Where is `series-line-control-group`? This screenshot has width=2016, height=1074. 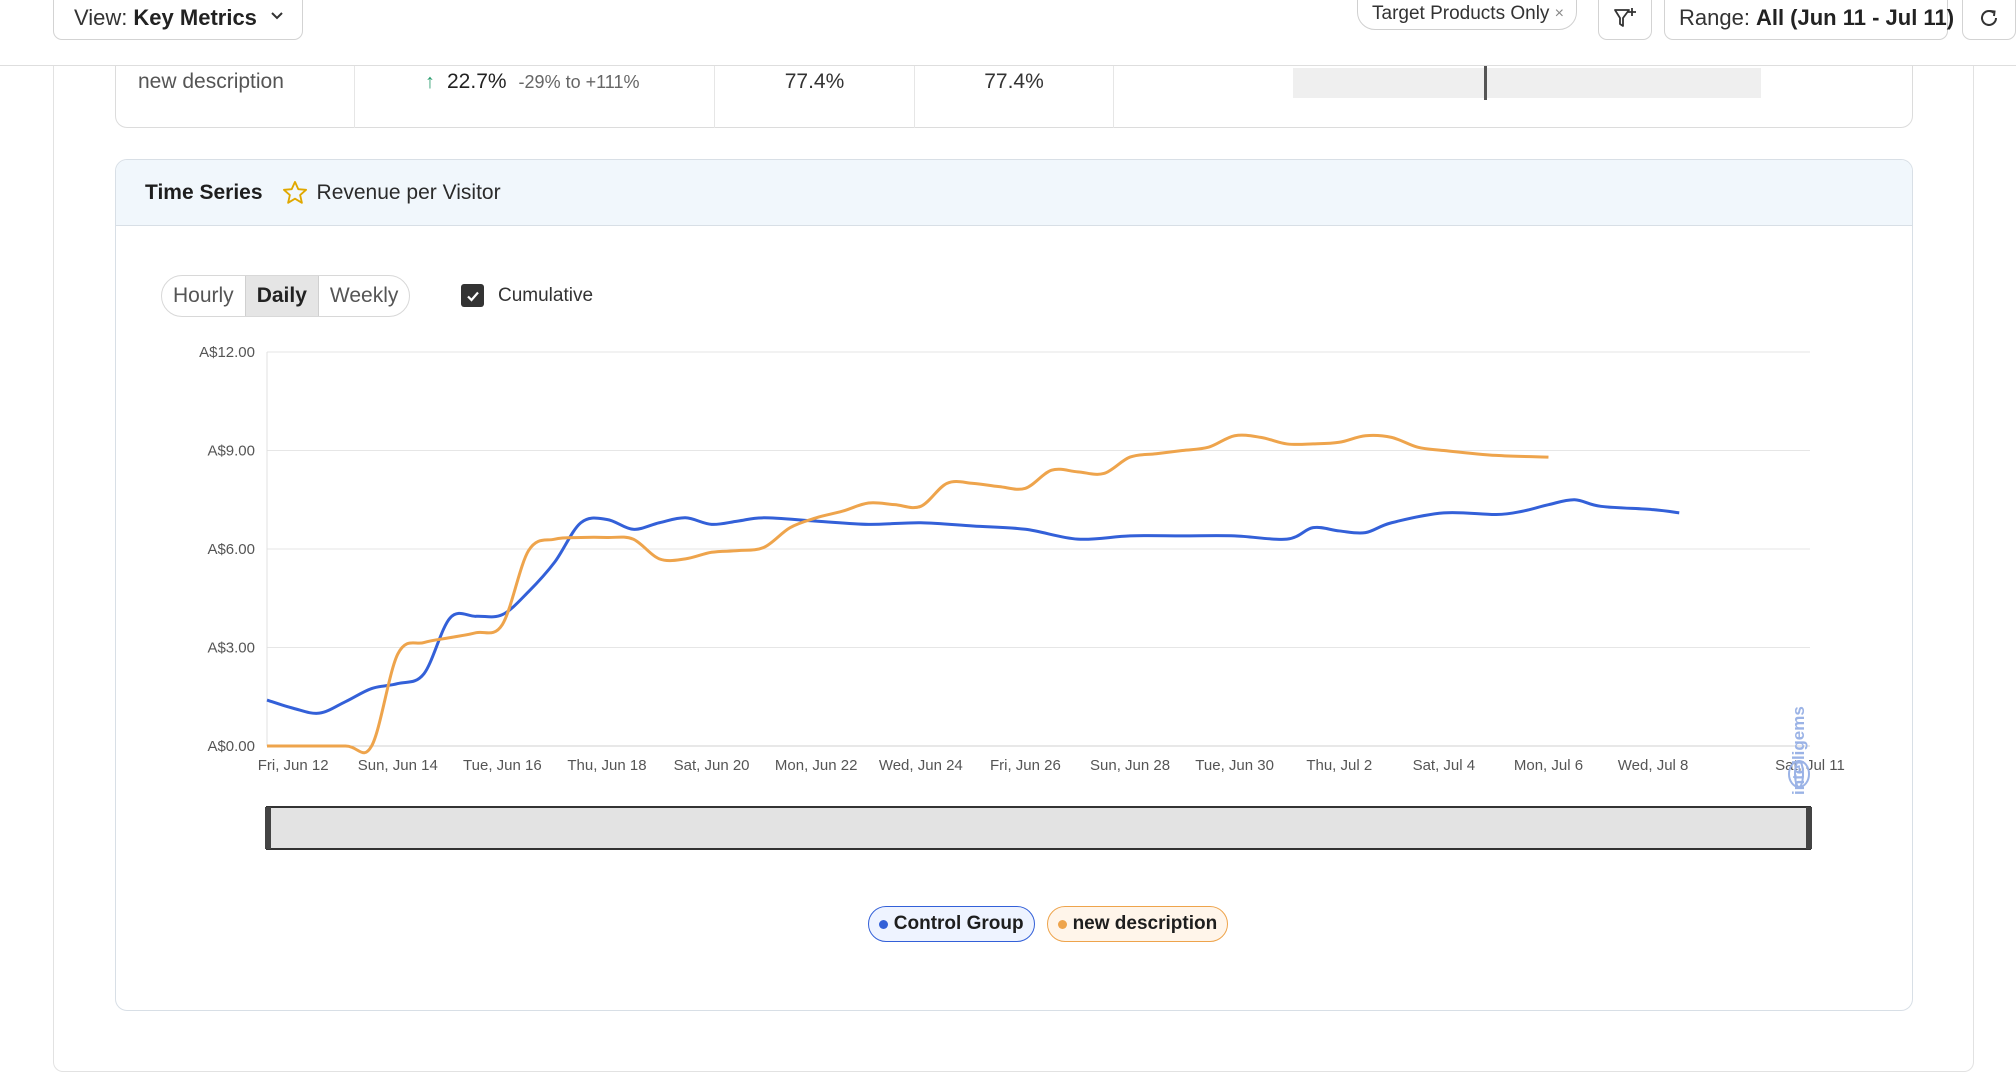 series-line-control-group is located at coordinates (973, 606).